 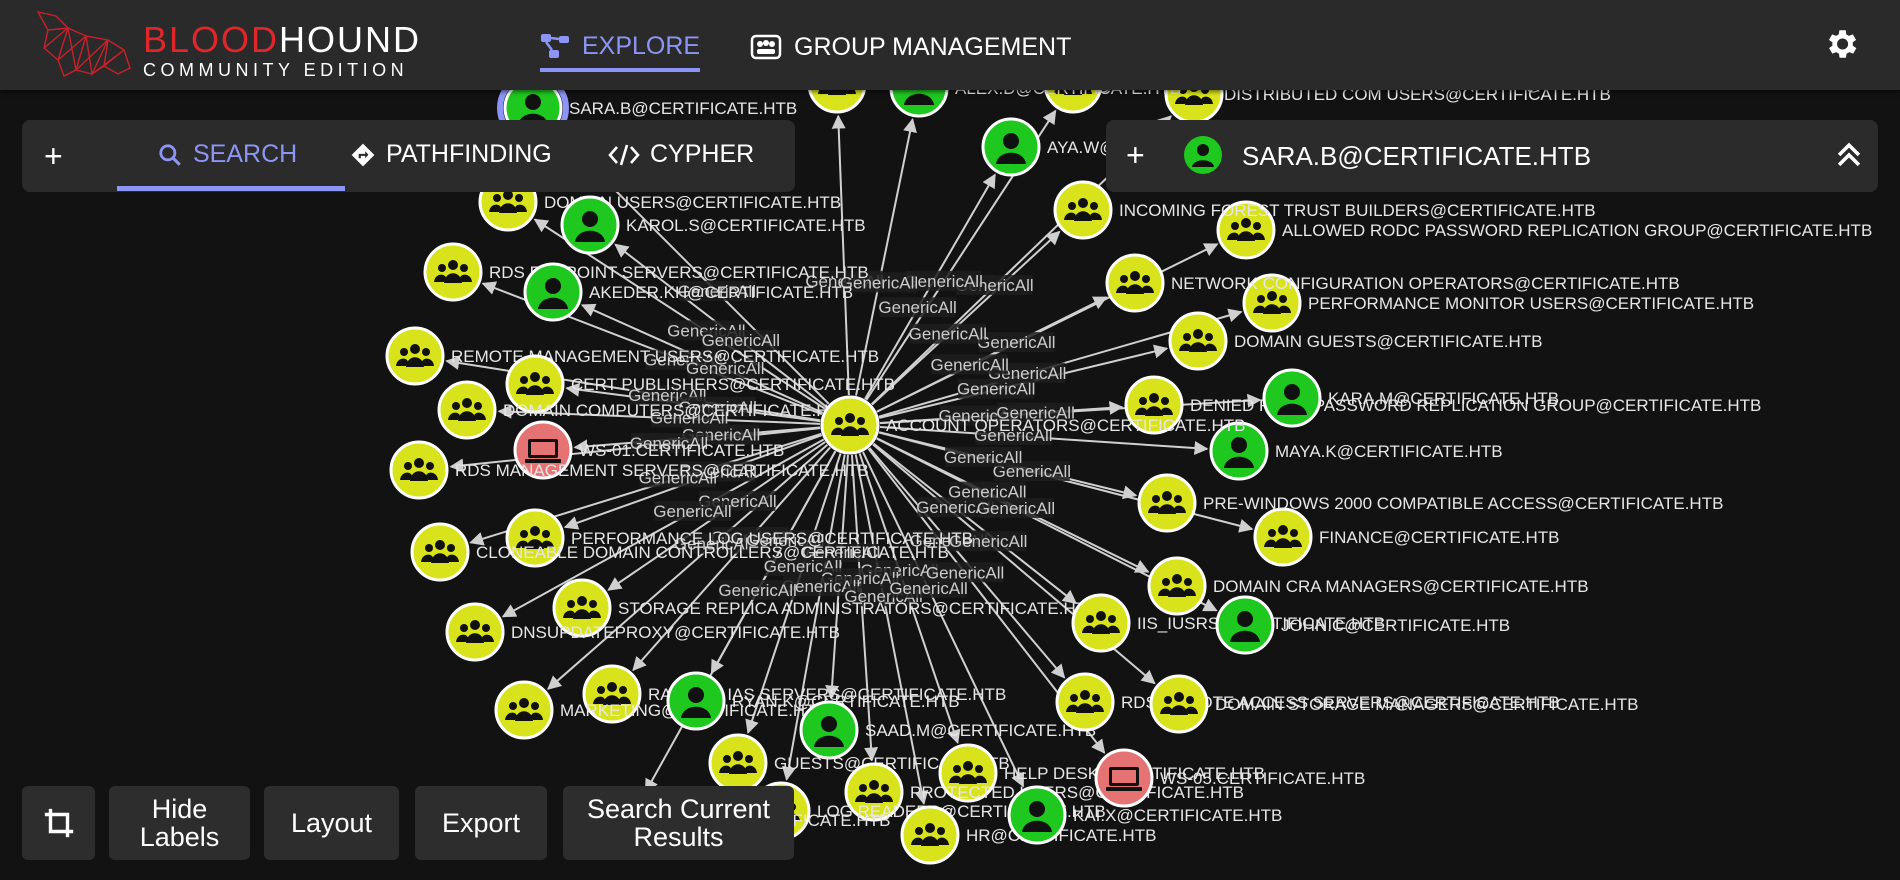 I want to click on layout-button: Layout, so click(x=331, y=823).